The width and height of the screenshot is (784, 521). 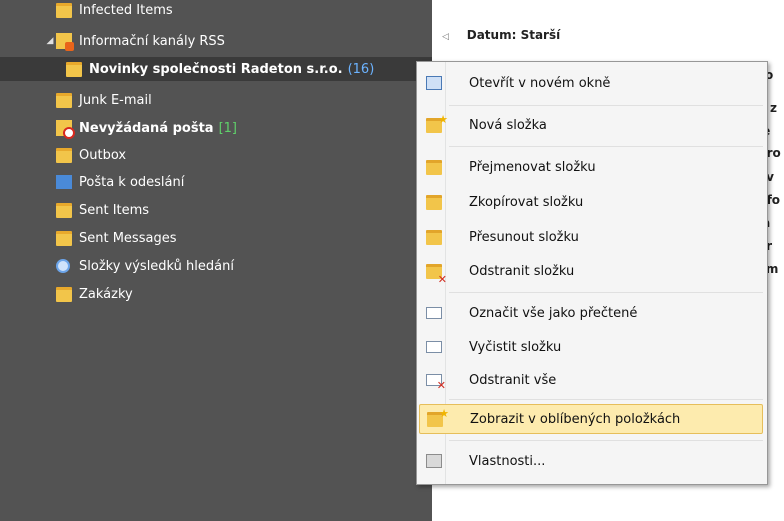 I want to click on folder-sent-items: Sent Items, so click(x=244, y=210).